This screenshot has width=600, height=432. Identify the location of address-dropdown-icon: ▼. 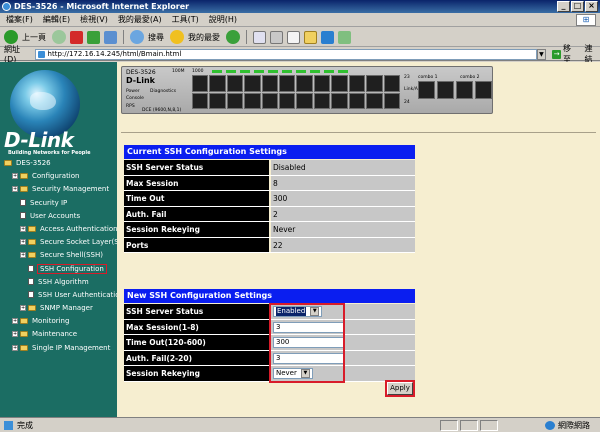
(541, 54).